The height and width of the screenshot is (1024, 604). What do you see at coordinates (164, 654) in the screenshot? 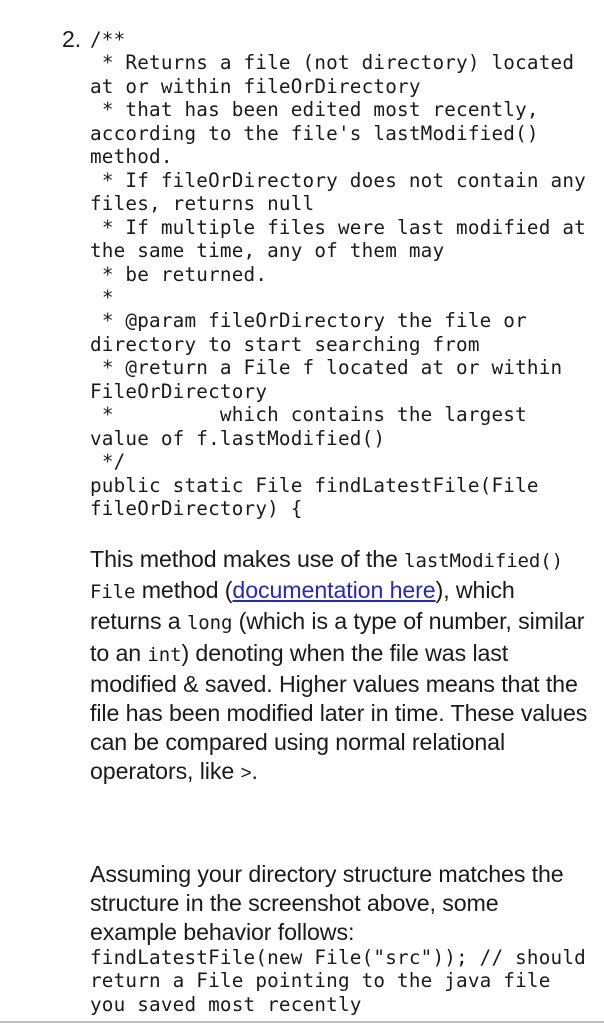
I see `inline-code: int` at bounding box center [164, 654].